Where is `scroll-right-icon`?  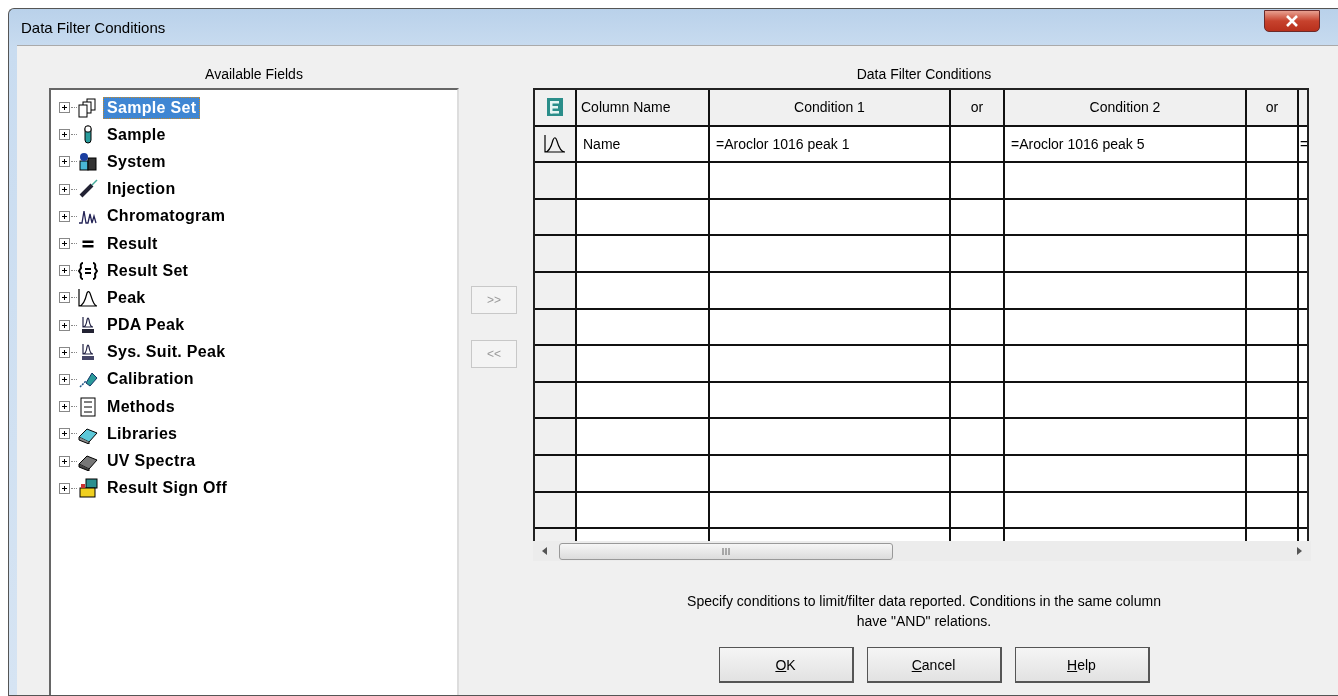 scroll-right-icon is located at coordinates (1299, 551).